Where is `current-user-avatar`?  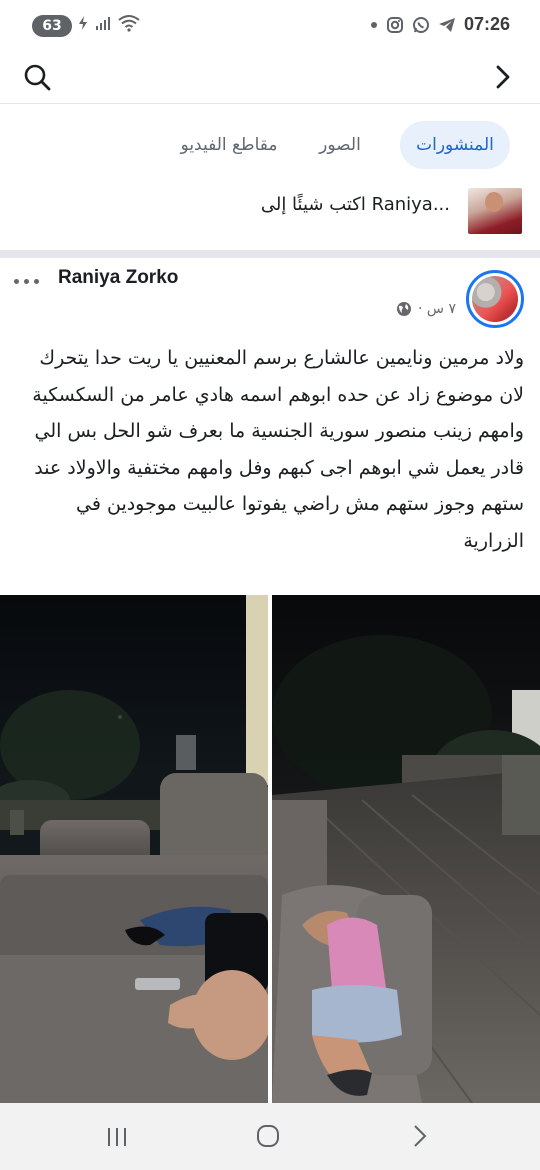
current-user-avatar is located at coordinates (495, 211).